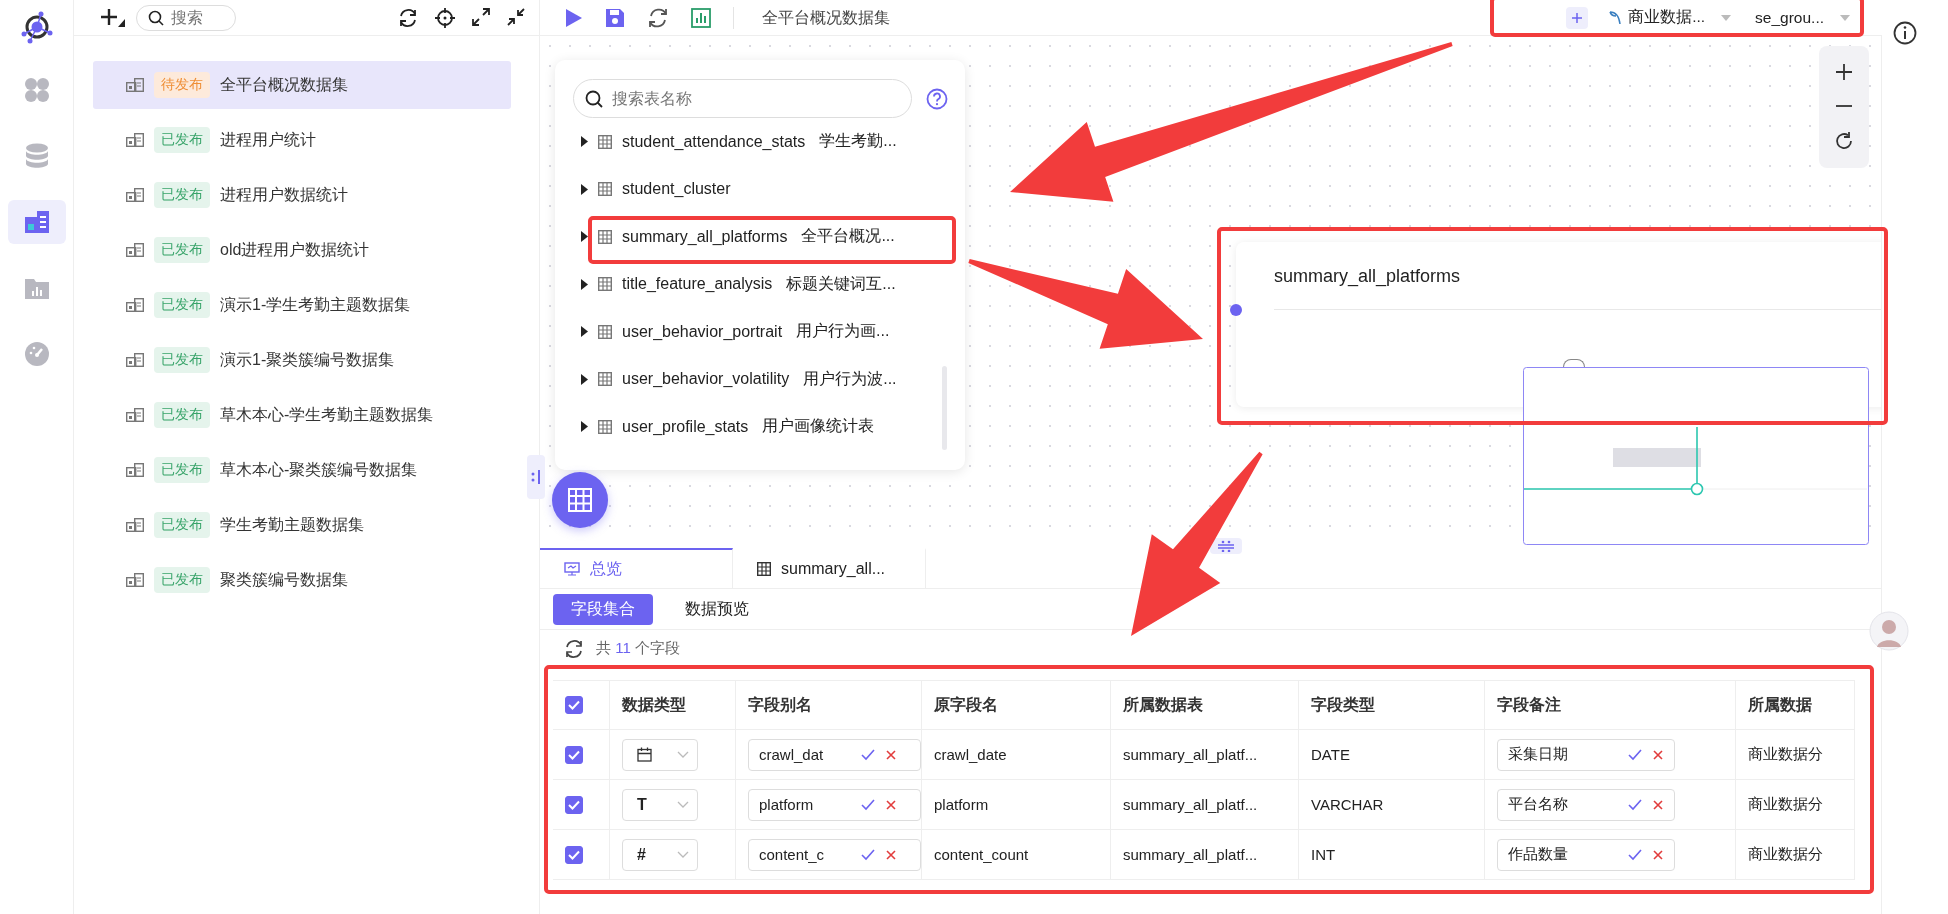 This screenshot has width=1948, height=914. What do you see at coordinates (769, 189) in the screenshot?
I see `table-item: student_cluster` at bounding box center [769, 189].